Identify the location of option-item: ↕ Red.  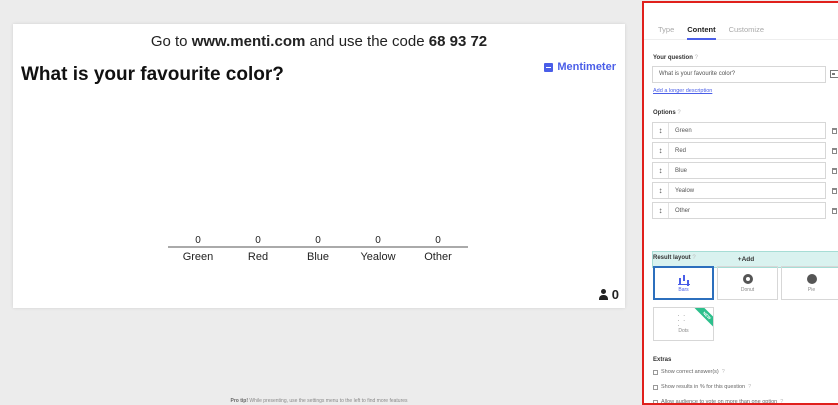
(744, 150).